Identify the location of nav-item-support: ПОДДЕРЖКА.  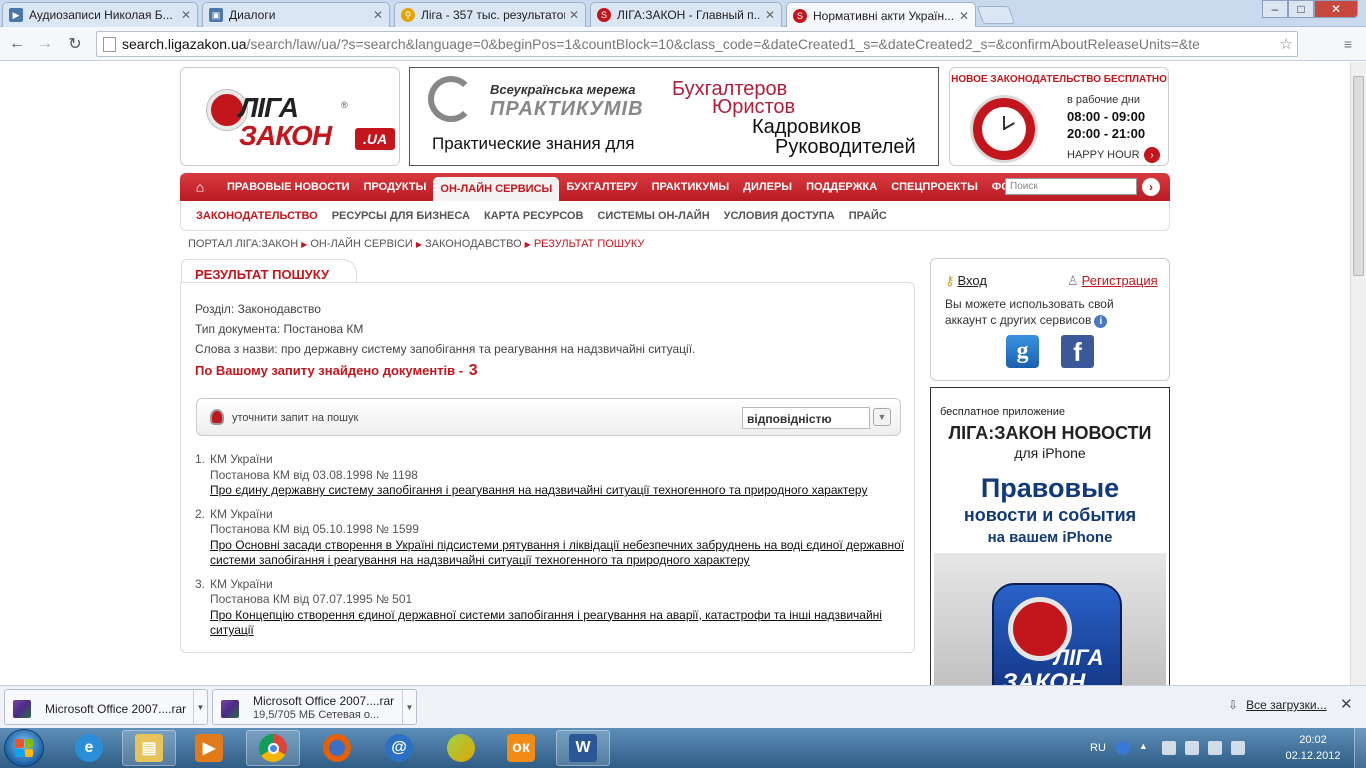
(841, 187).